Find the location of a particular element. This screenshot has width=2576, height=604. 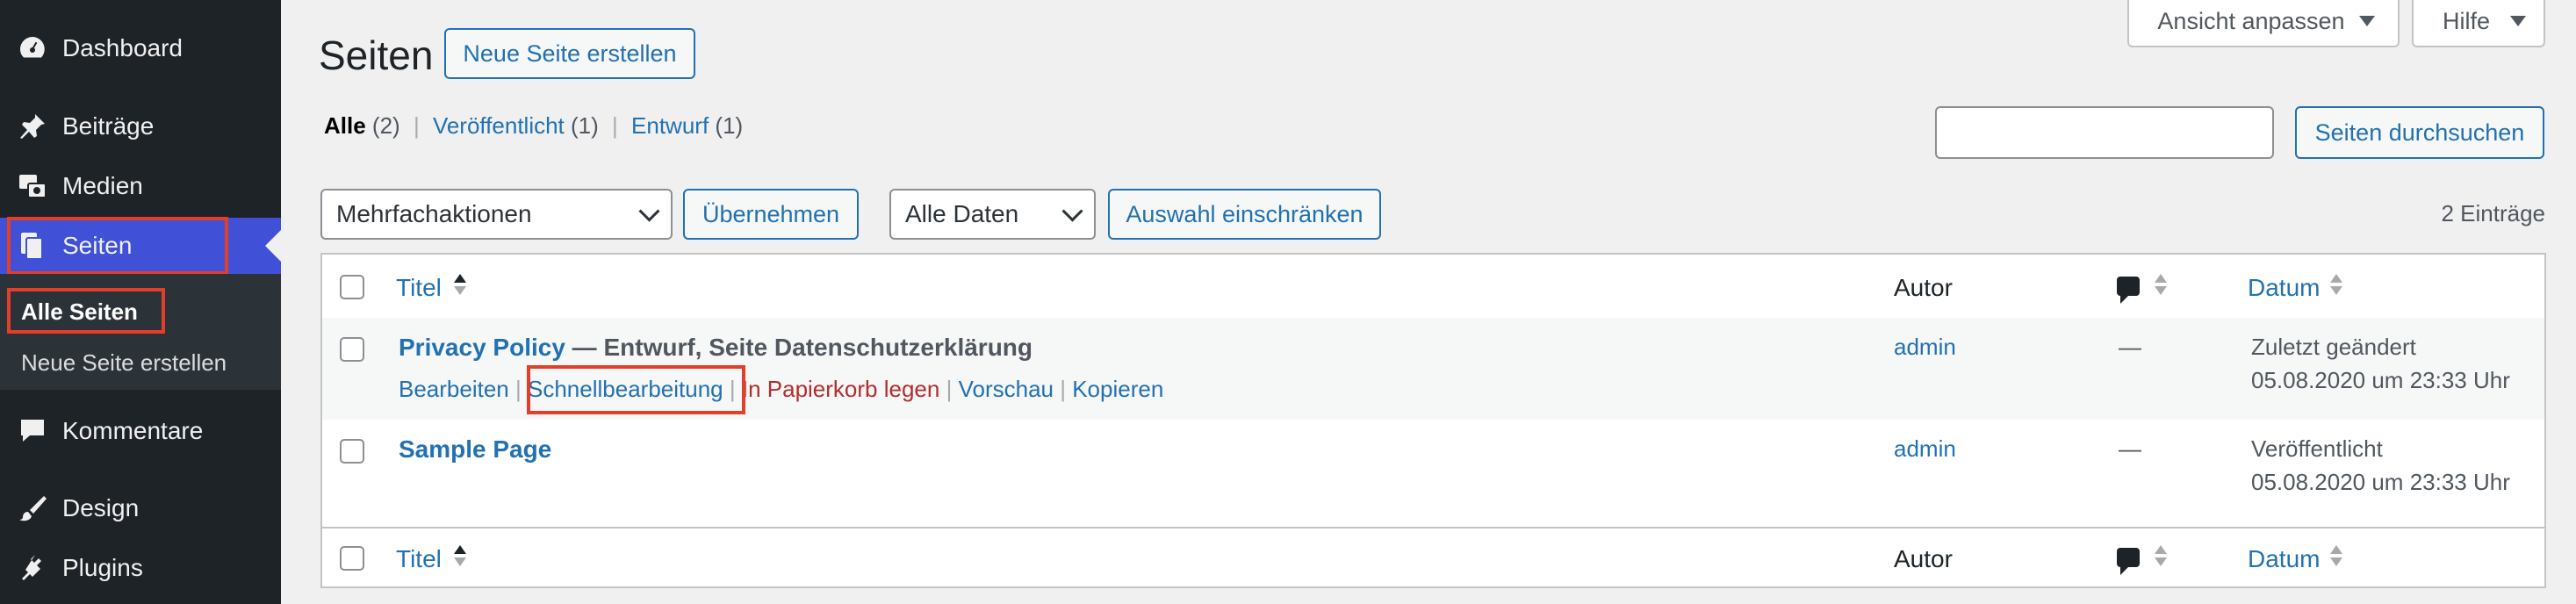

date-filter-value: Alle Daten is located at coordinates (962, 214).